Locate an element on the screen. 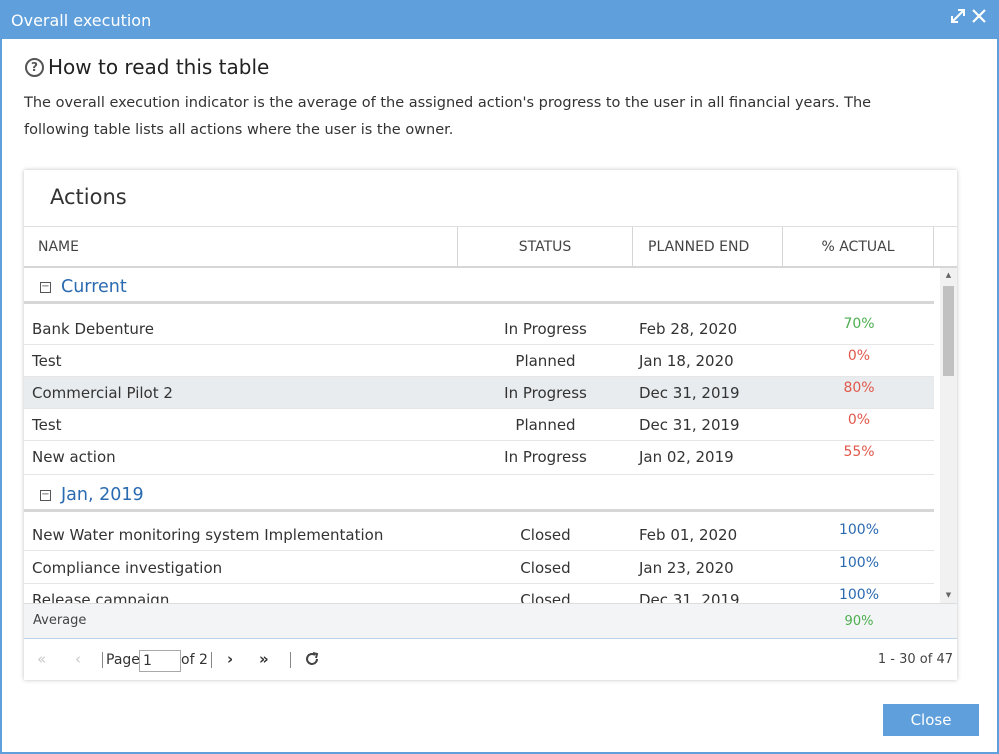  expand-icon is located at coordinates (958, 18).